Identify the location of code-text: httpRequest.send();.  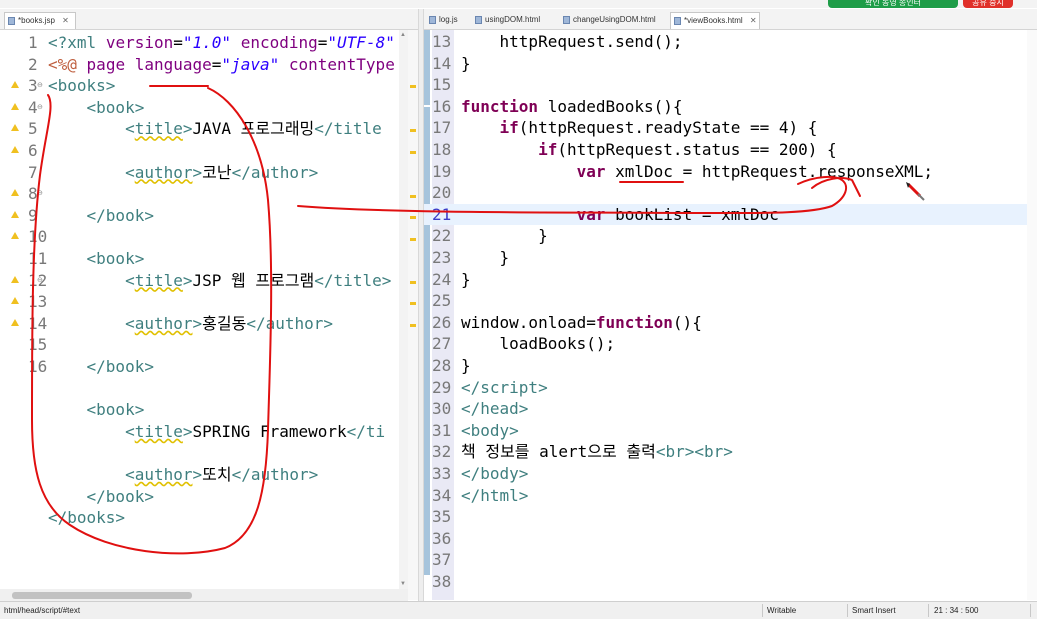
(572, 41).